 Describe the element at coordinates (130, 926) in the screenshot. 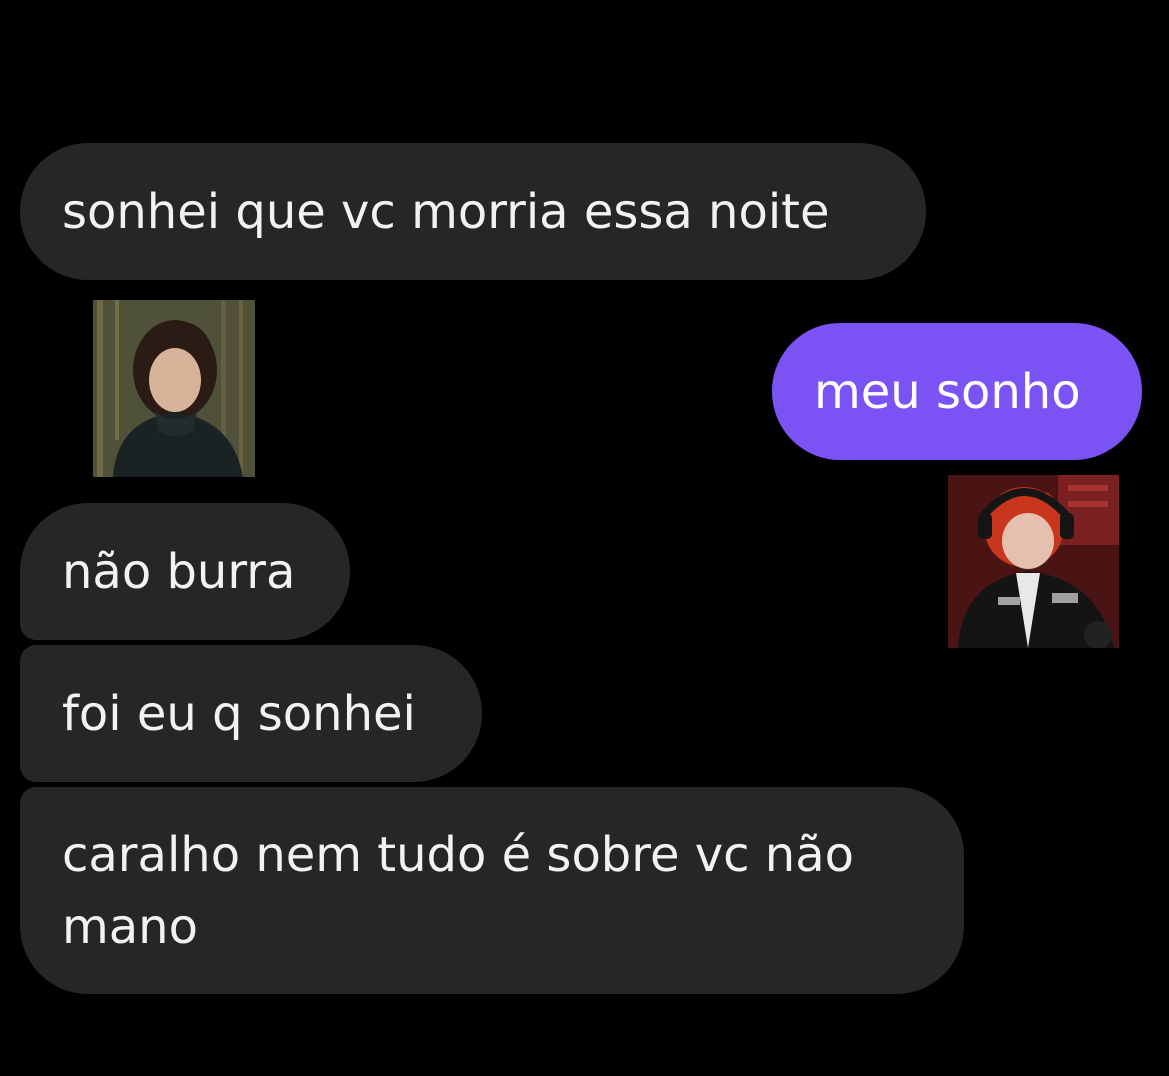

I see `message-text-line: mano` at that location.